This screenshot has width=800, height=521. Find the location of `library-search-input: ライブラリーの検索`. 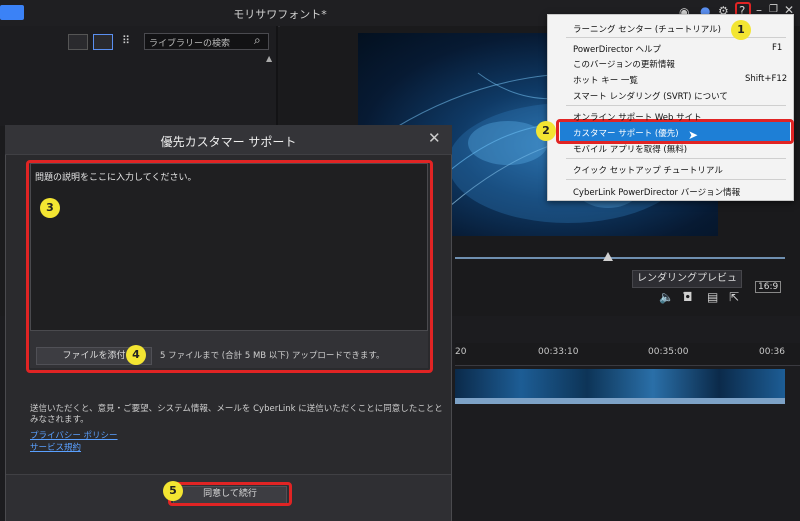

library-search-input: ライブラリーの検索 is located at coordinates (206, 41).